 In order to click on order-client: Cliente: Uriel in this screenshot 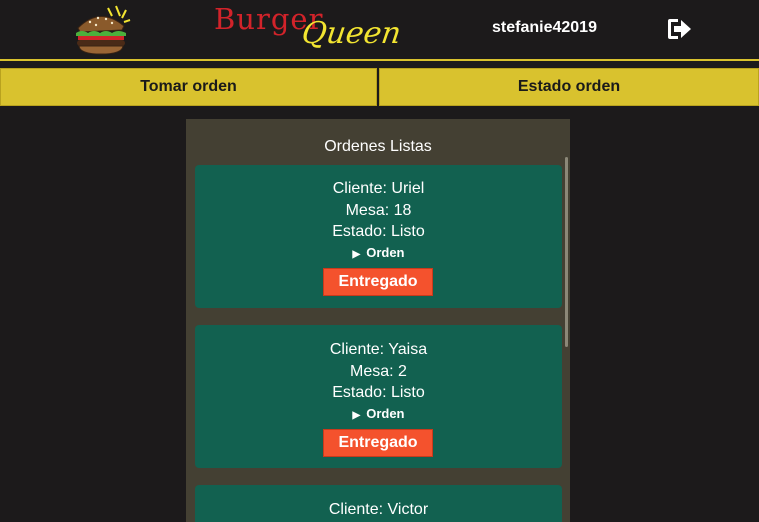, I will do `click(378, 188)`.